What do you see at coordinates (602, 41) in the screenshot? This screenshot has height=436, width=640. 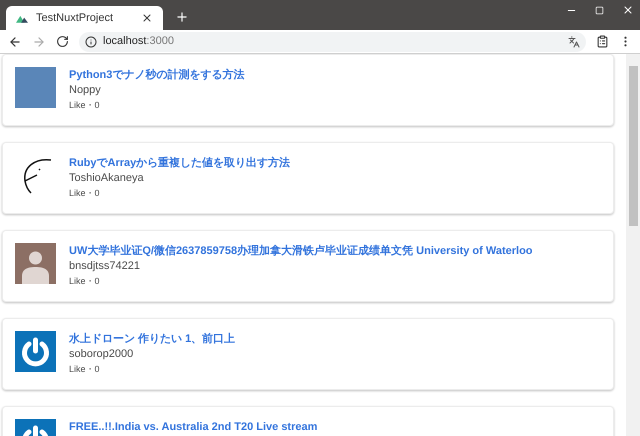 I see `clipboard-icon` at bounding box center [602, 41].